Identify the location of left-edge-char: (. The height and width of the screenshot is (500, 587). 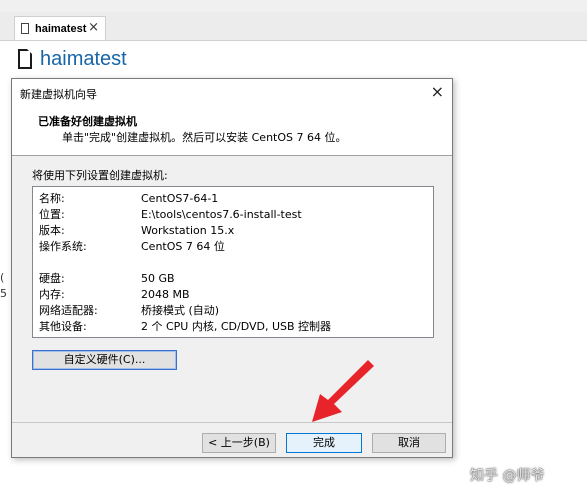
(2, 277).